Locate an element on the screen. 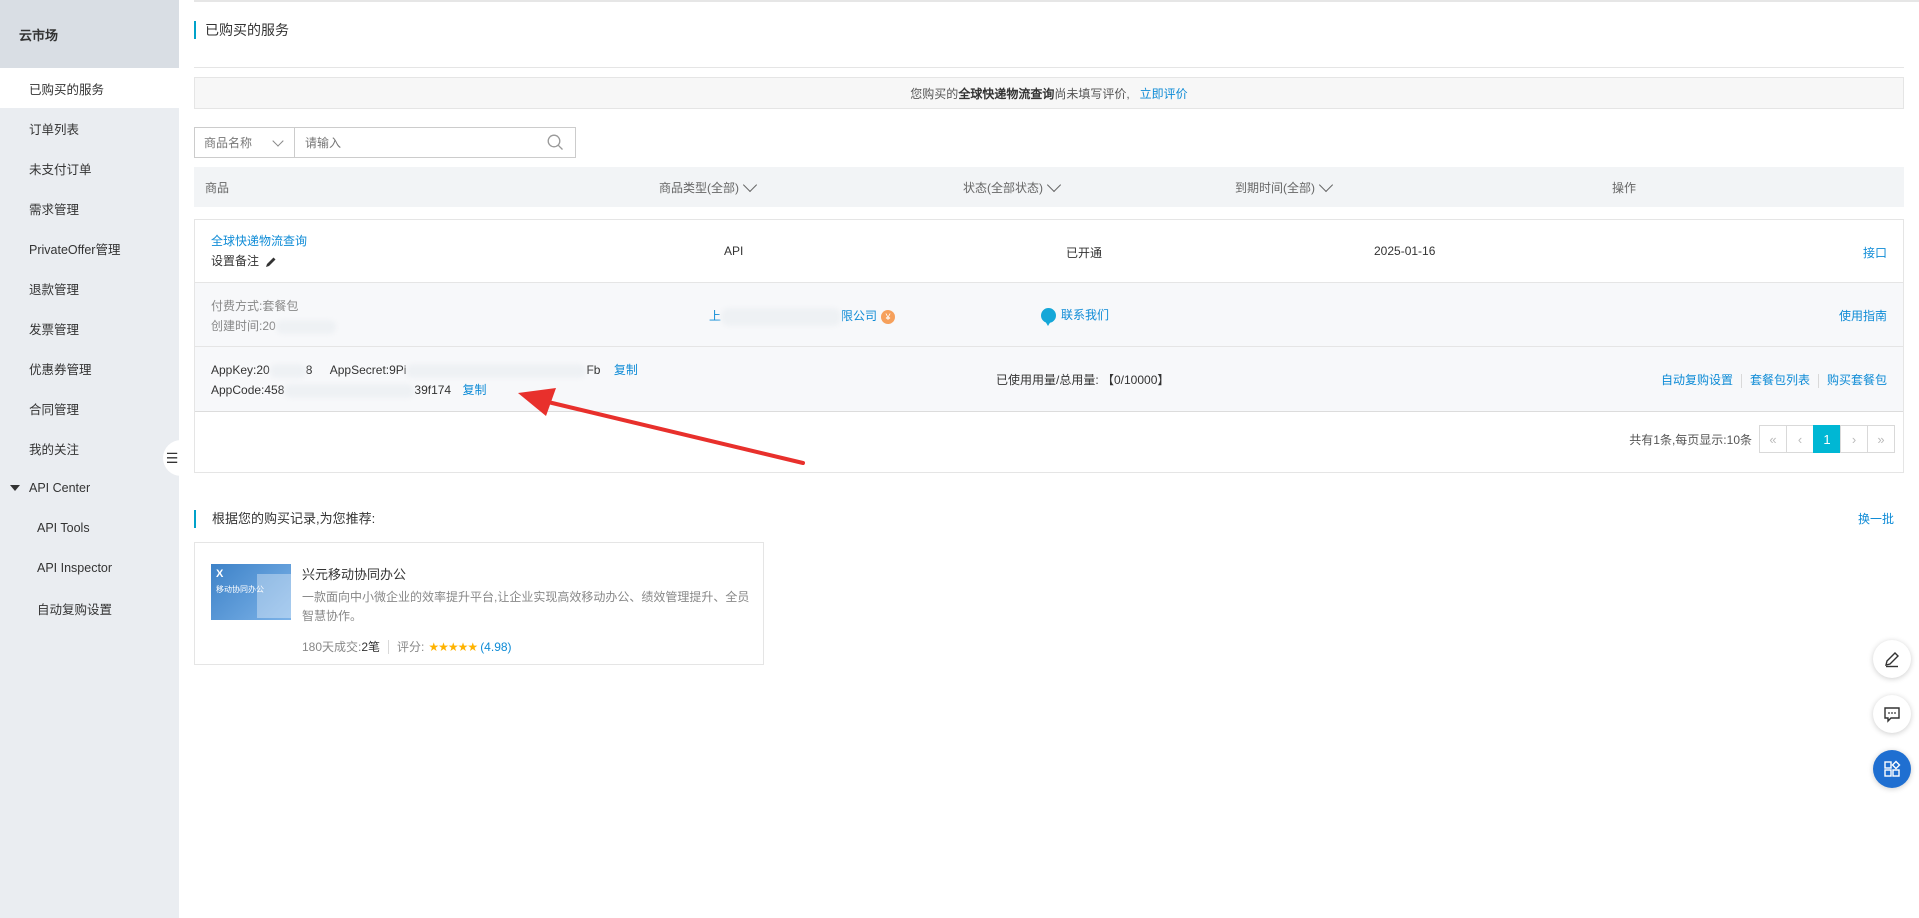 This screenshot has width=1919, height=918. edit-icon is located at coordinates (1892, 660).